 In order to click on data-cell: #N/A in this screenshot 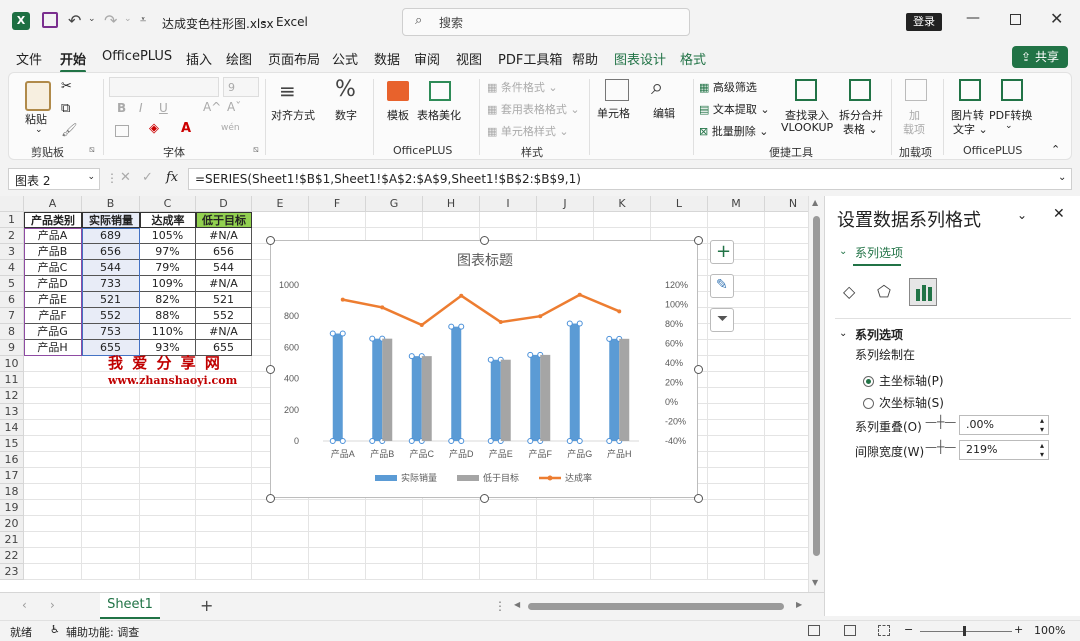, I will do `click(224, 236)`.